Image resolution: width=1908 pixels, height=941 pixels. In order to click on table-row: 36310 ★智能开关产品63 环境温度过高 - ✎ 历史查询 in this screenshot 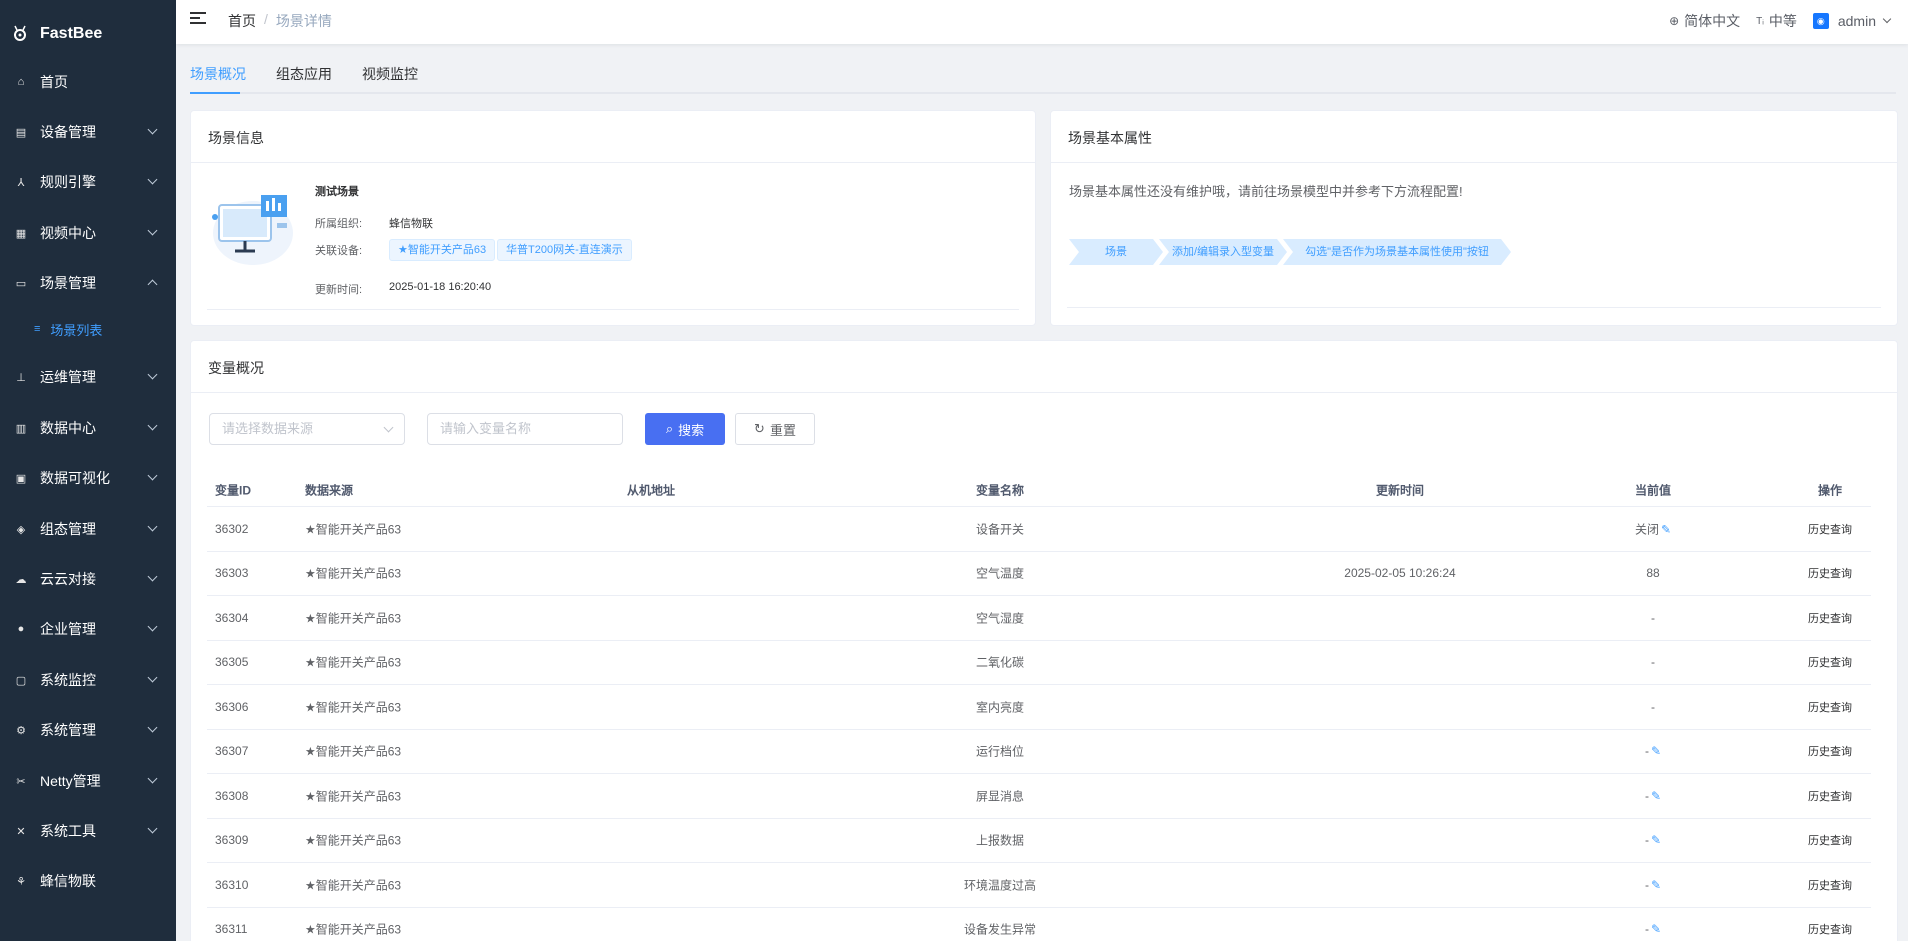, I will do `click(1039, 885)`.